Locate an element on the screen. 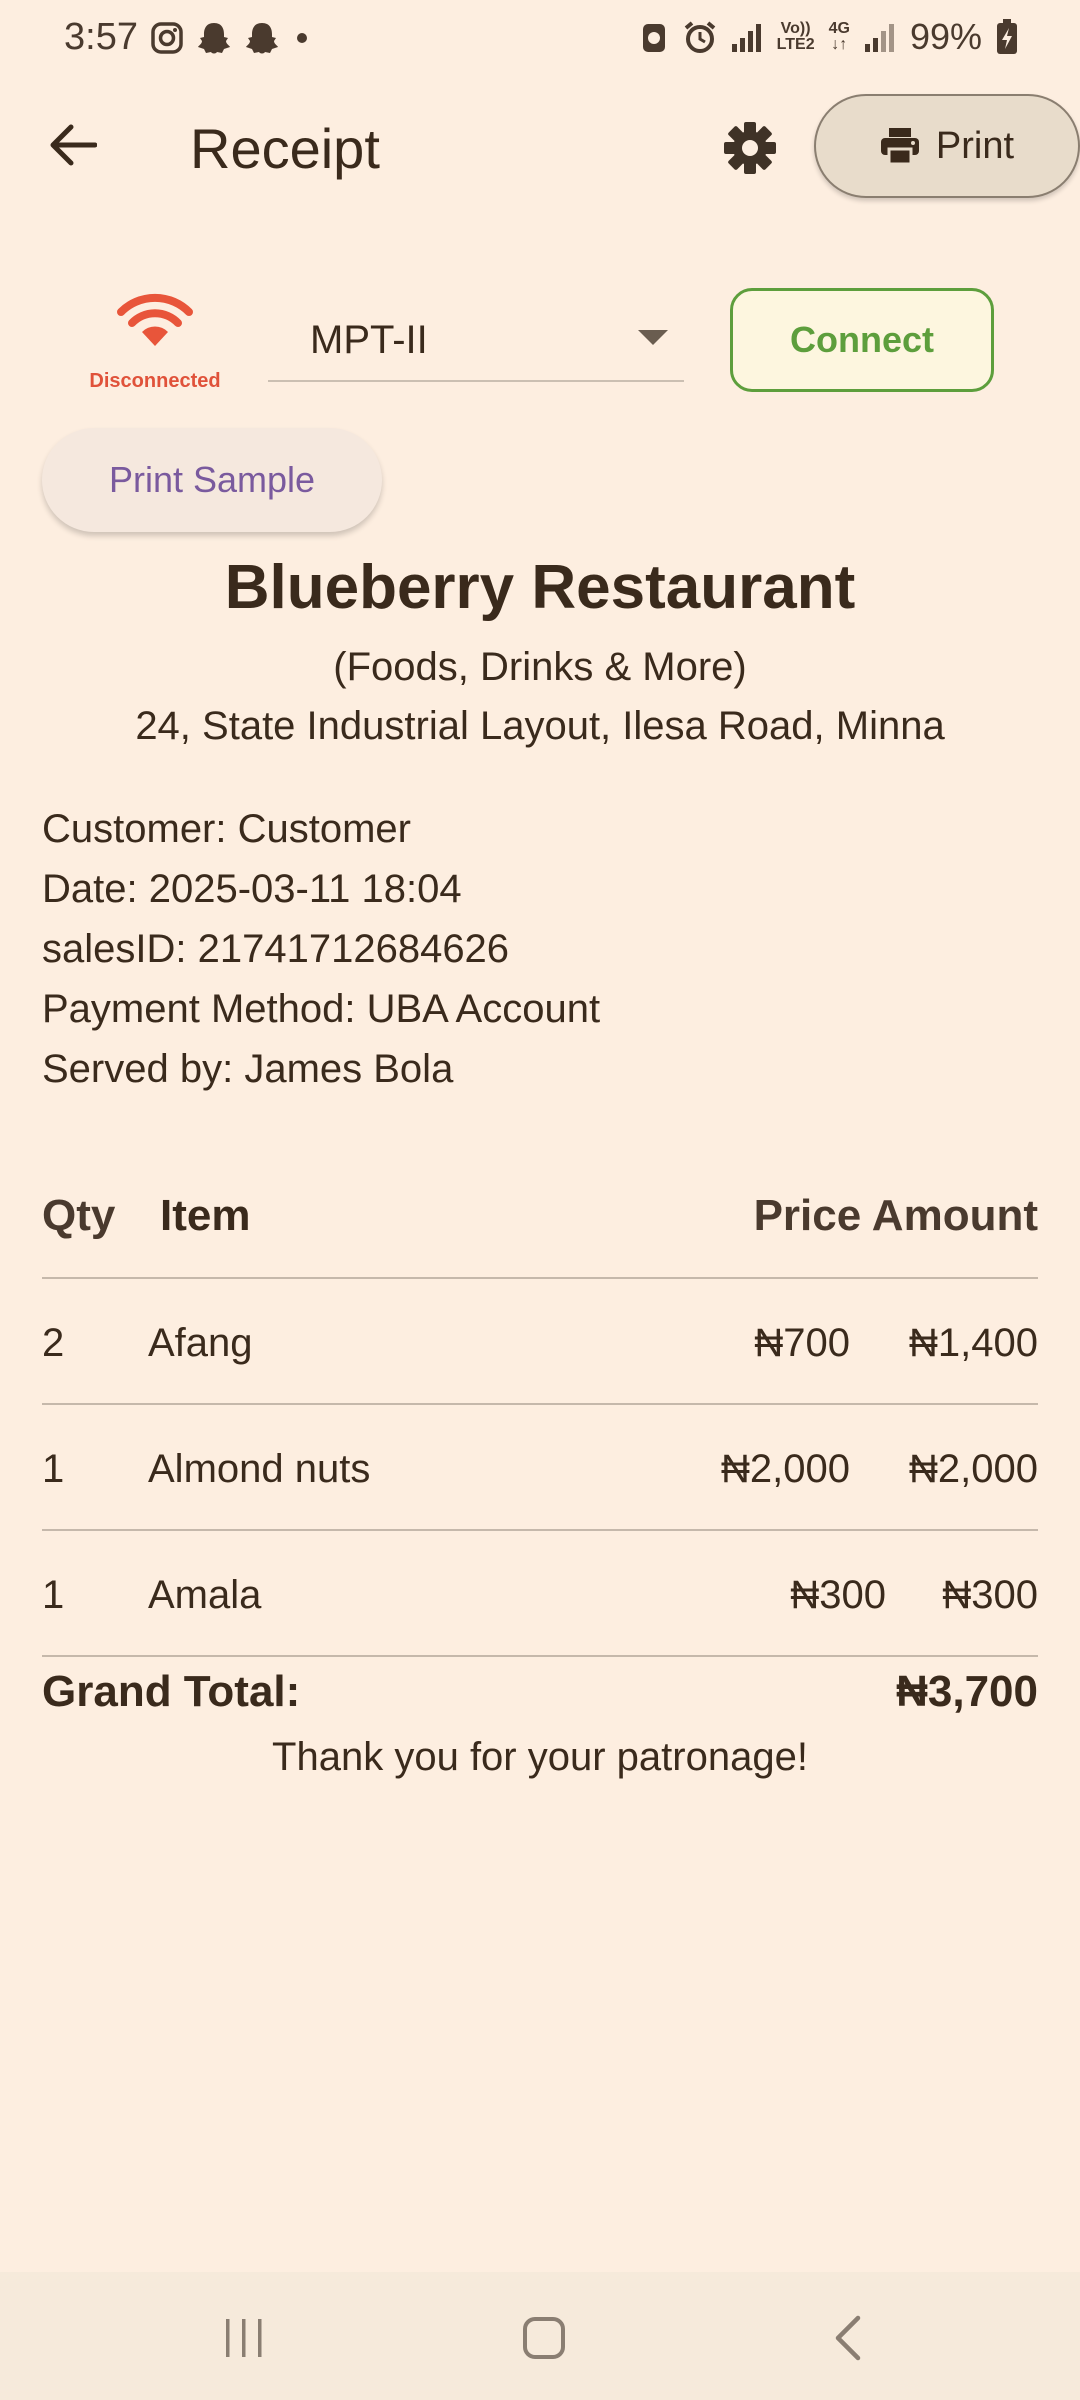 This screenshot has height=2400, width=1080. system-icons: Vo)) LTE2 4G ↓↑ 99% is located at coordinates (828, 37).